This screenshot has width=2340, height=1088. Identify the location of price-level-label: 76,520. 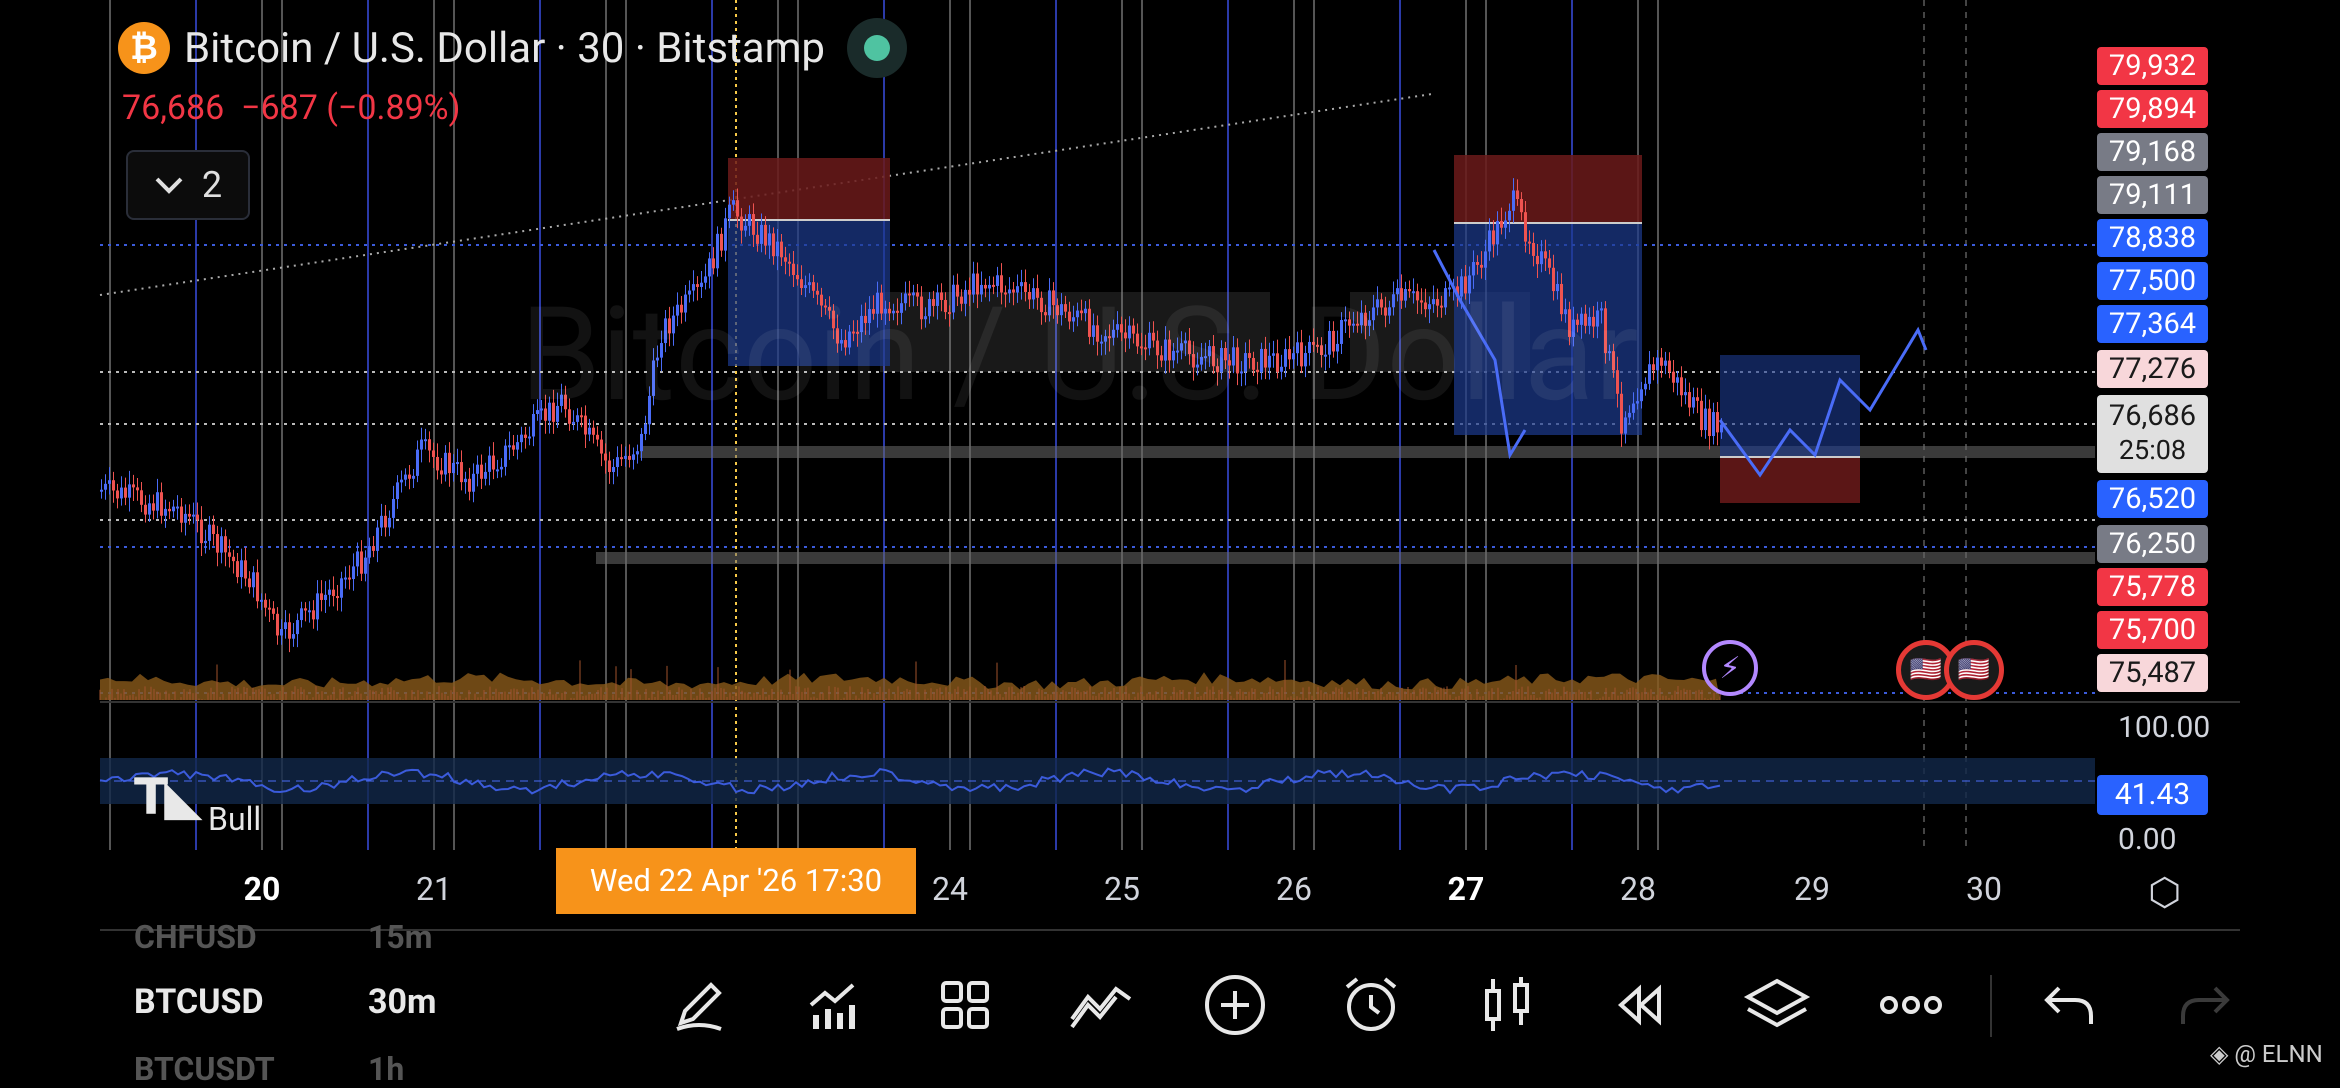
(2152, 499).